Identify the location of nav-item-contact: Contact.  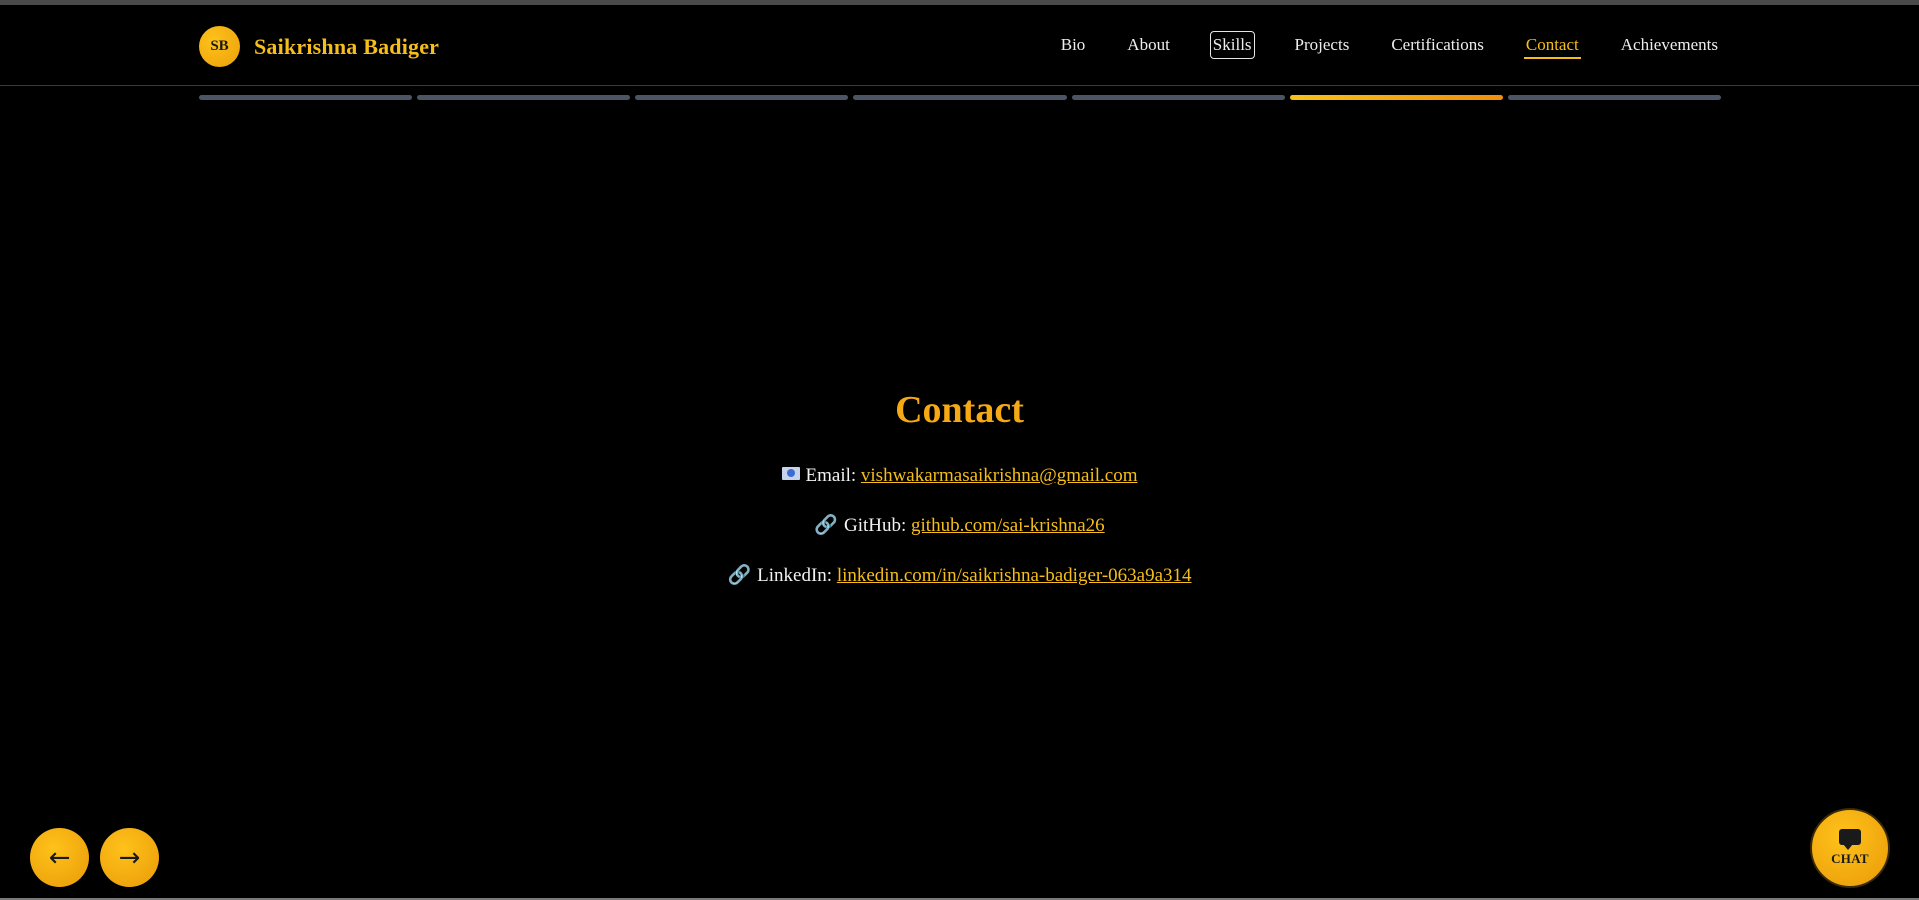
(1552, 45).